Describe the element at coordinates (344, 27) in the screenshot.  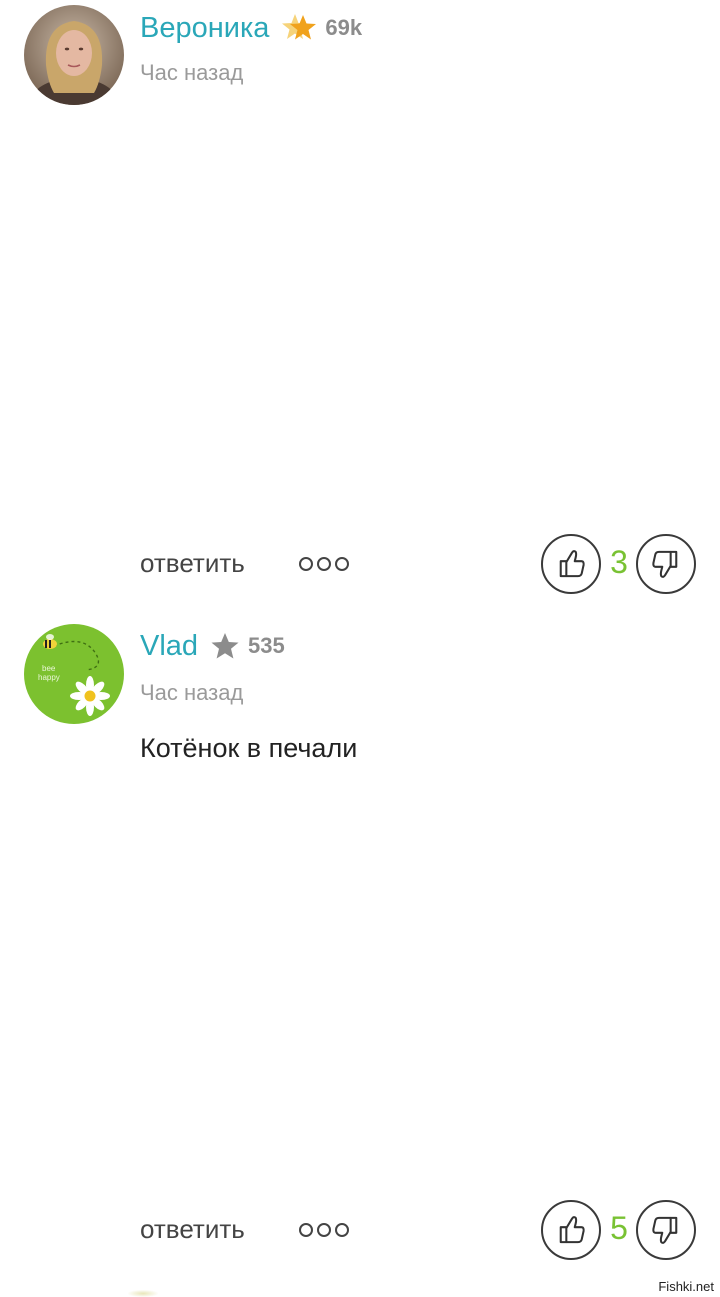
I see `user-rating: 69k` at that location.